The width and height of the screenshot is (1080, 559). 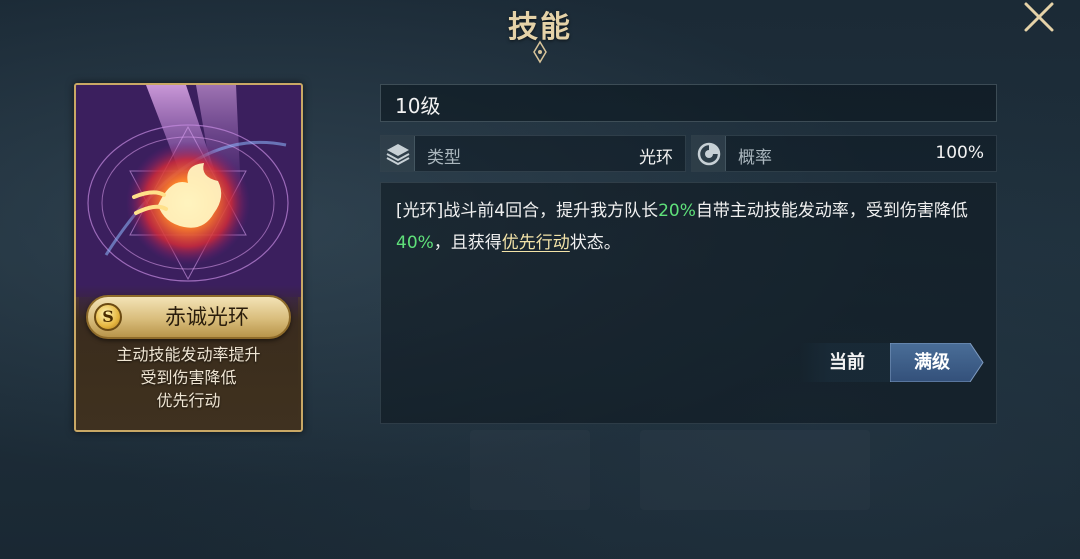 What do you see at coordinates (527, 211) in the screenshot?
I see `desc-text: [光环]战斗前4回合，提升我方队长` at bounding box center [527, 211].